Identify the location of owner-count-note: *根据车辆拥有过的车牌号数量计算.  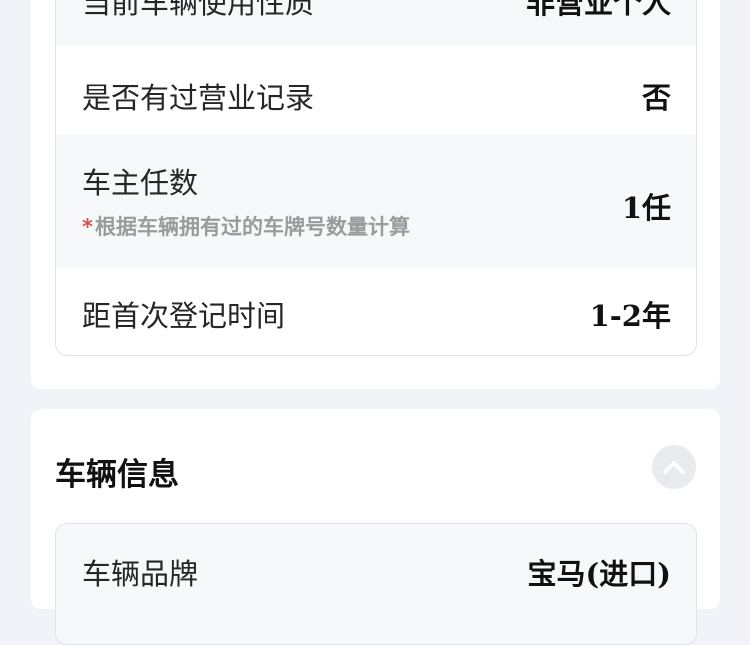
(246, 226).